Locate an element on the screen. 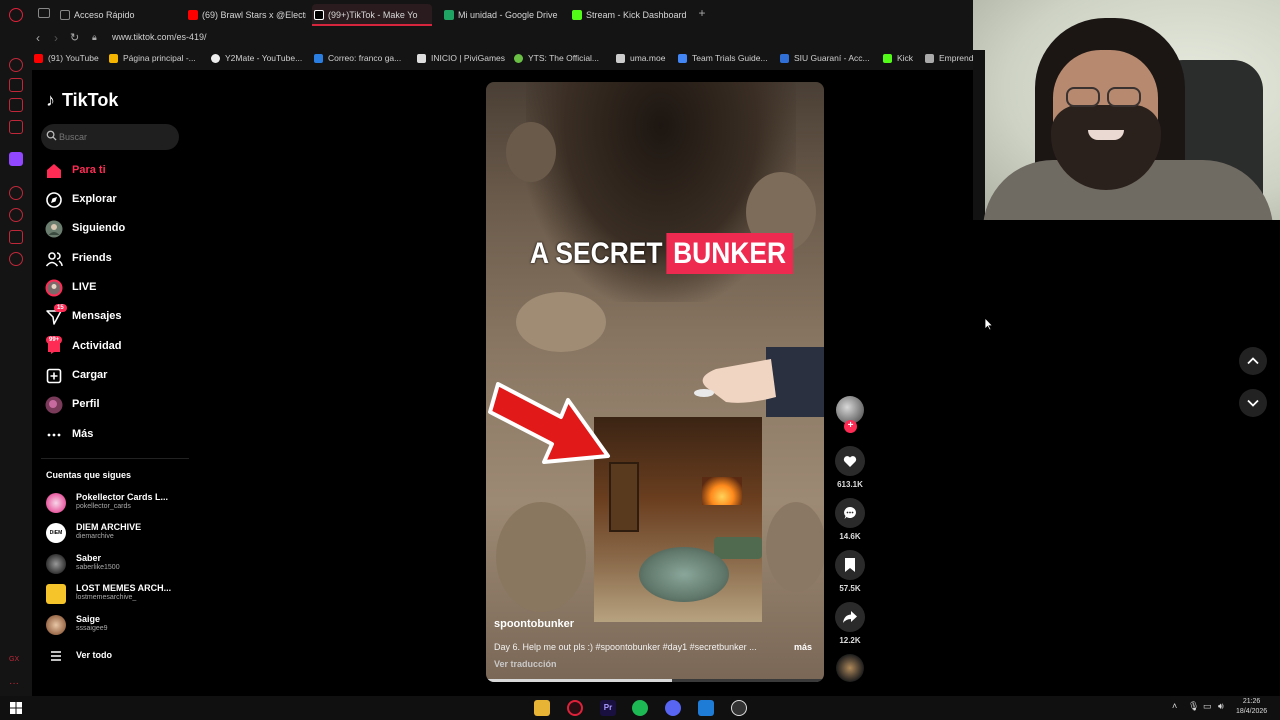 The height and width of the screenshot is (720, 1280). video-progress-bar is located at coordinates (655, 680).